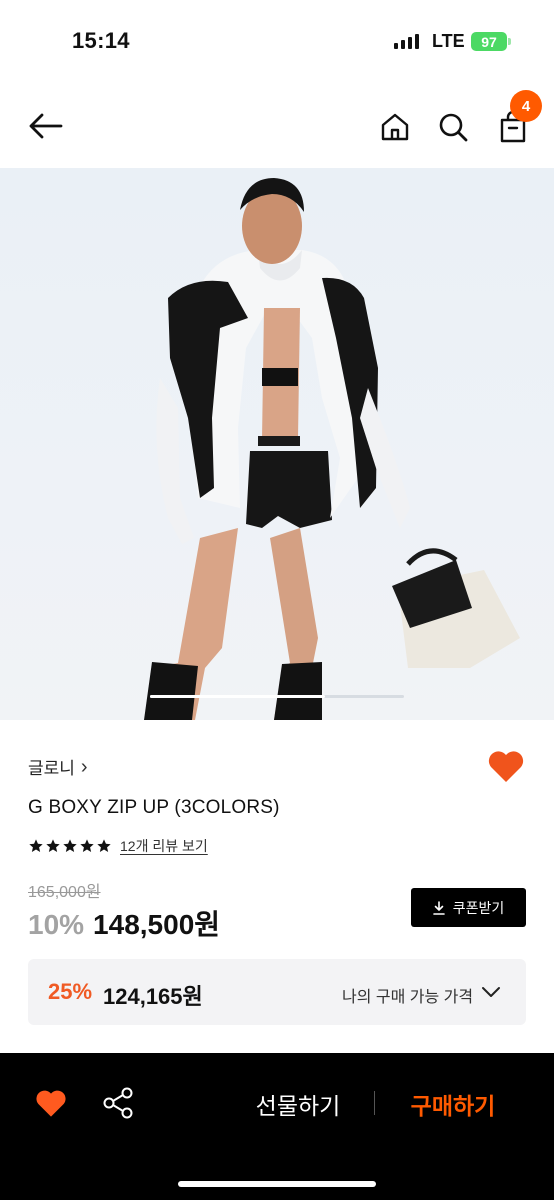 This screenshot has width=554, height=1200. Describe the element at coordinates (374, 1103) in the screenshot. I see `bottom-divider` at that location.